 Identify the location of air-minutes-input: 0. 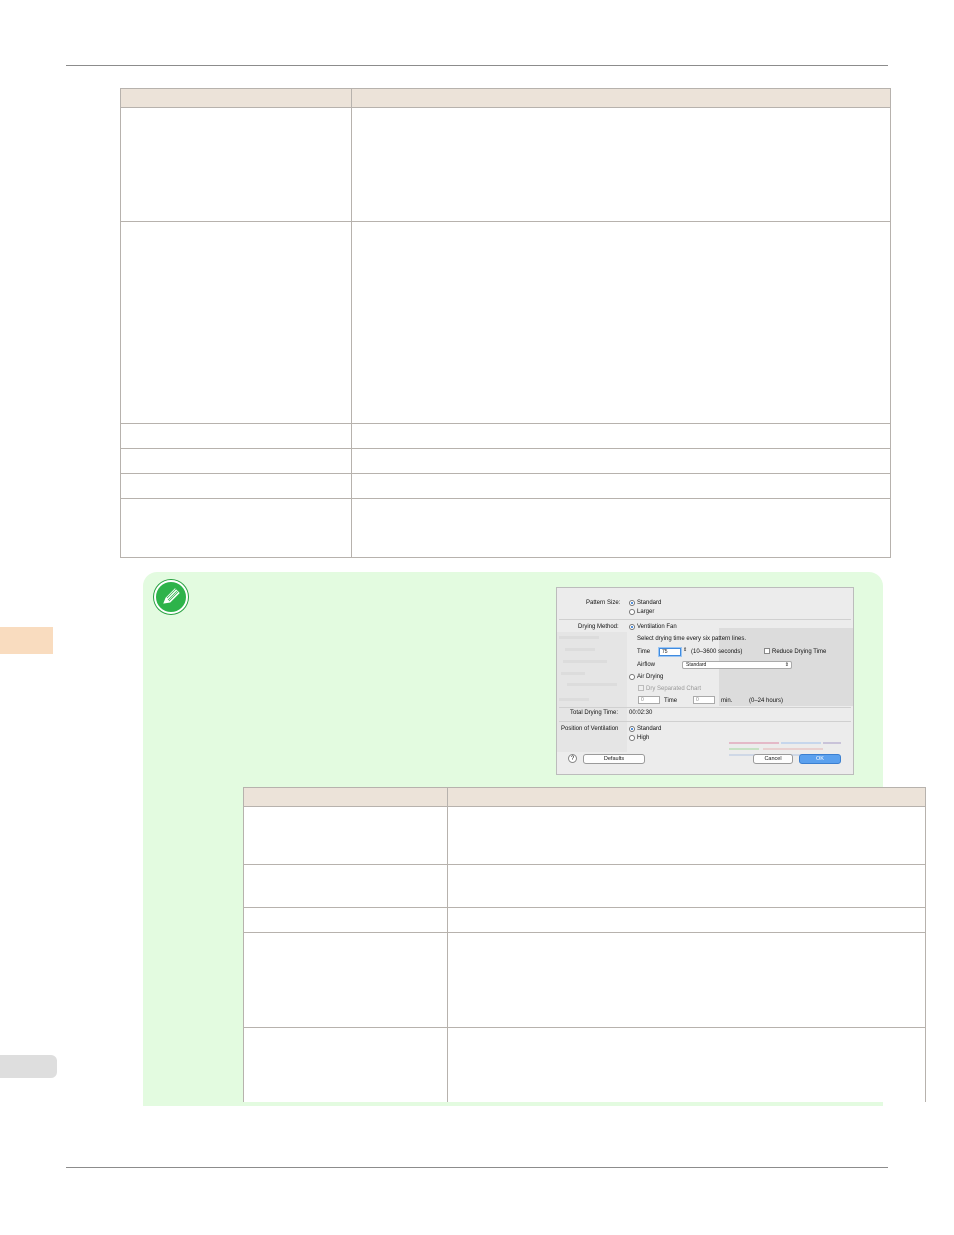
(704, 700).